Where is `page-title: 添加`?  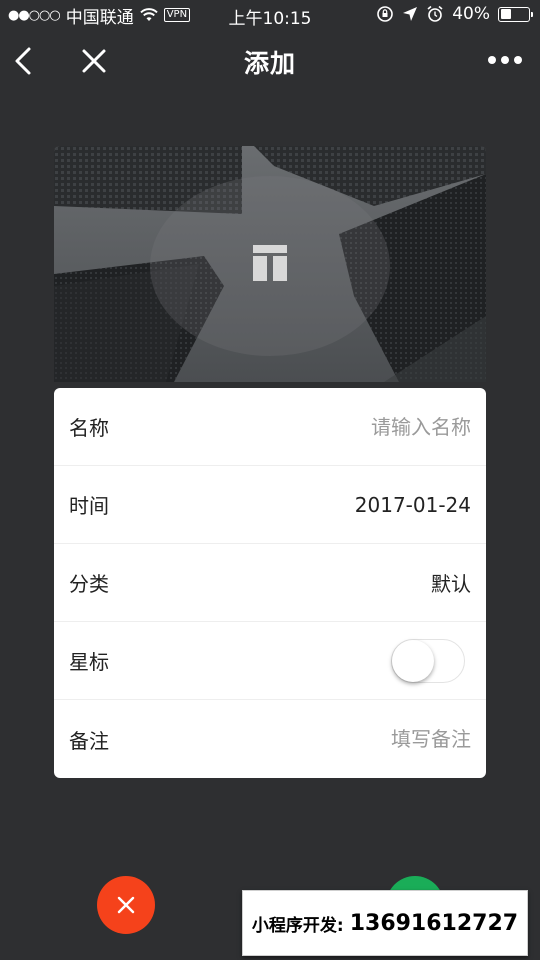 page-title: 添加 is located at coordinates (269, 63).